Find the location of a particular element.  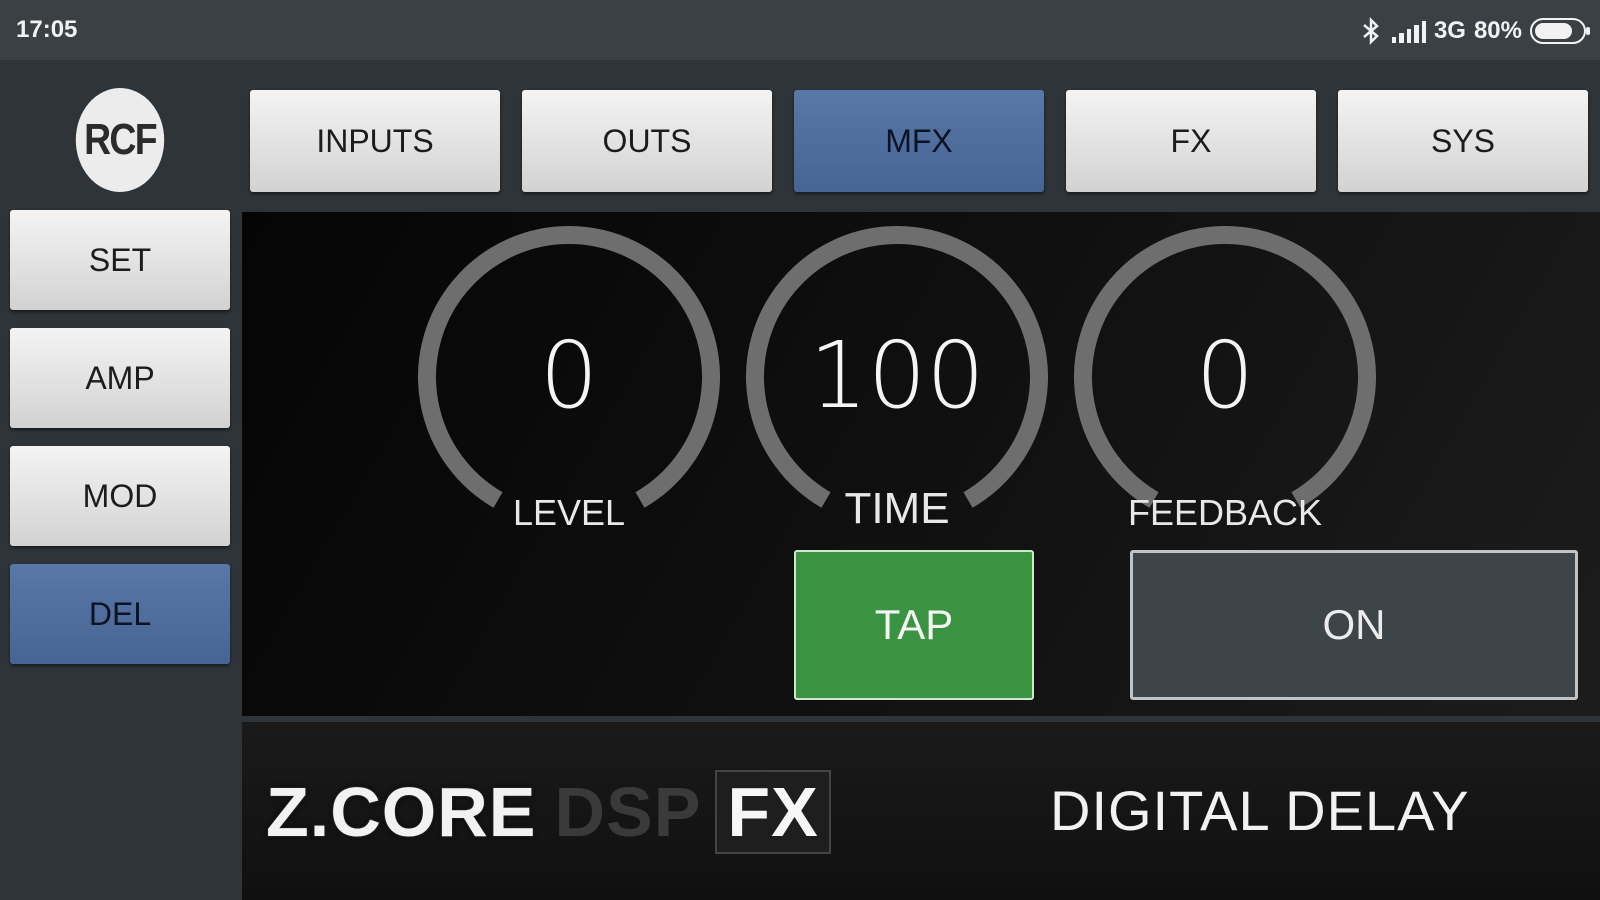

side-button-mod: MOD is located at coordinates (120, 496).